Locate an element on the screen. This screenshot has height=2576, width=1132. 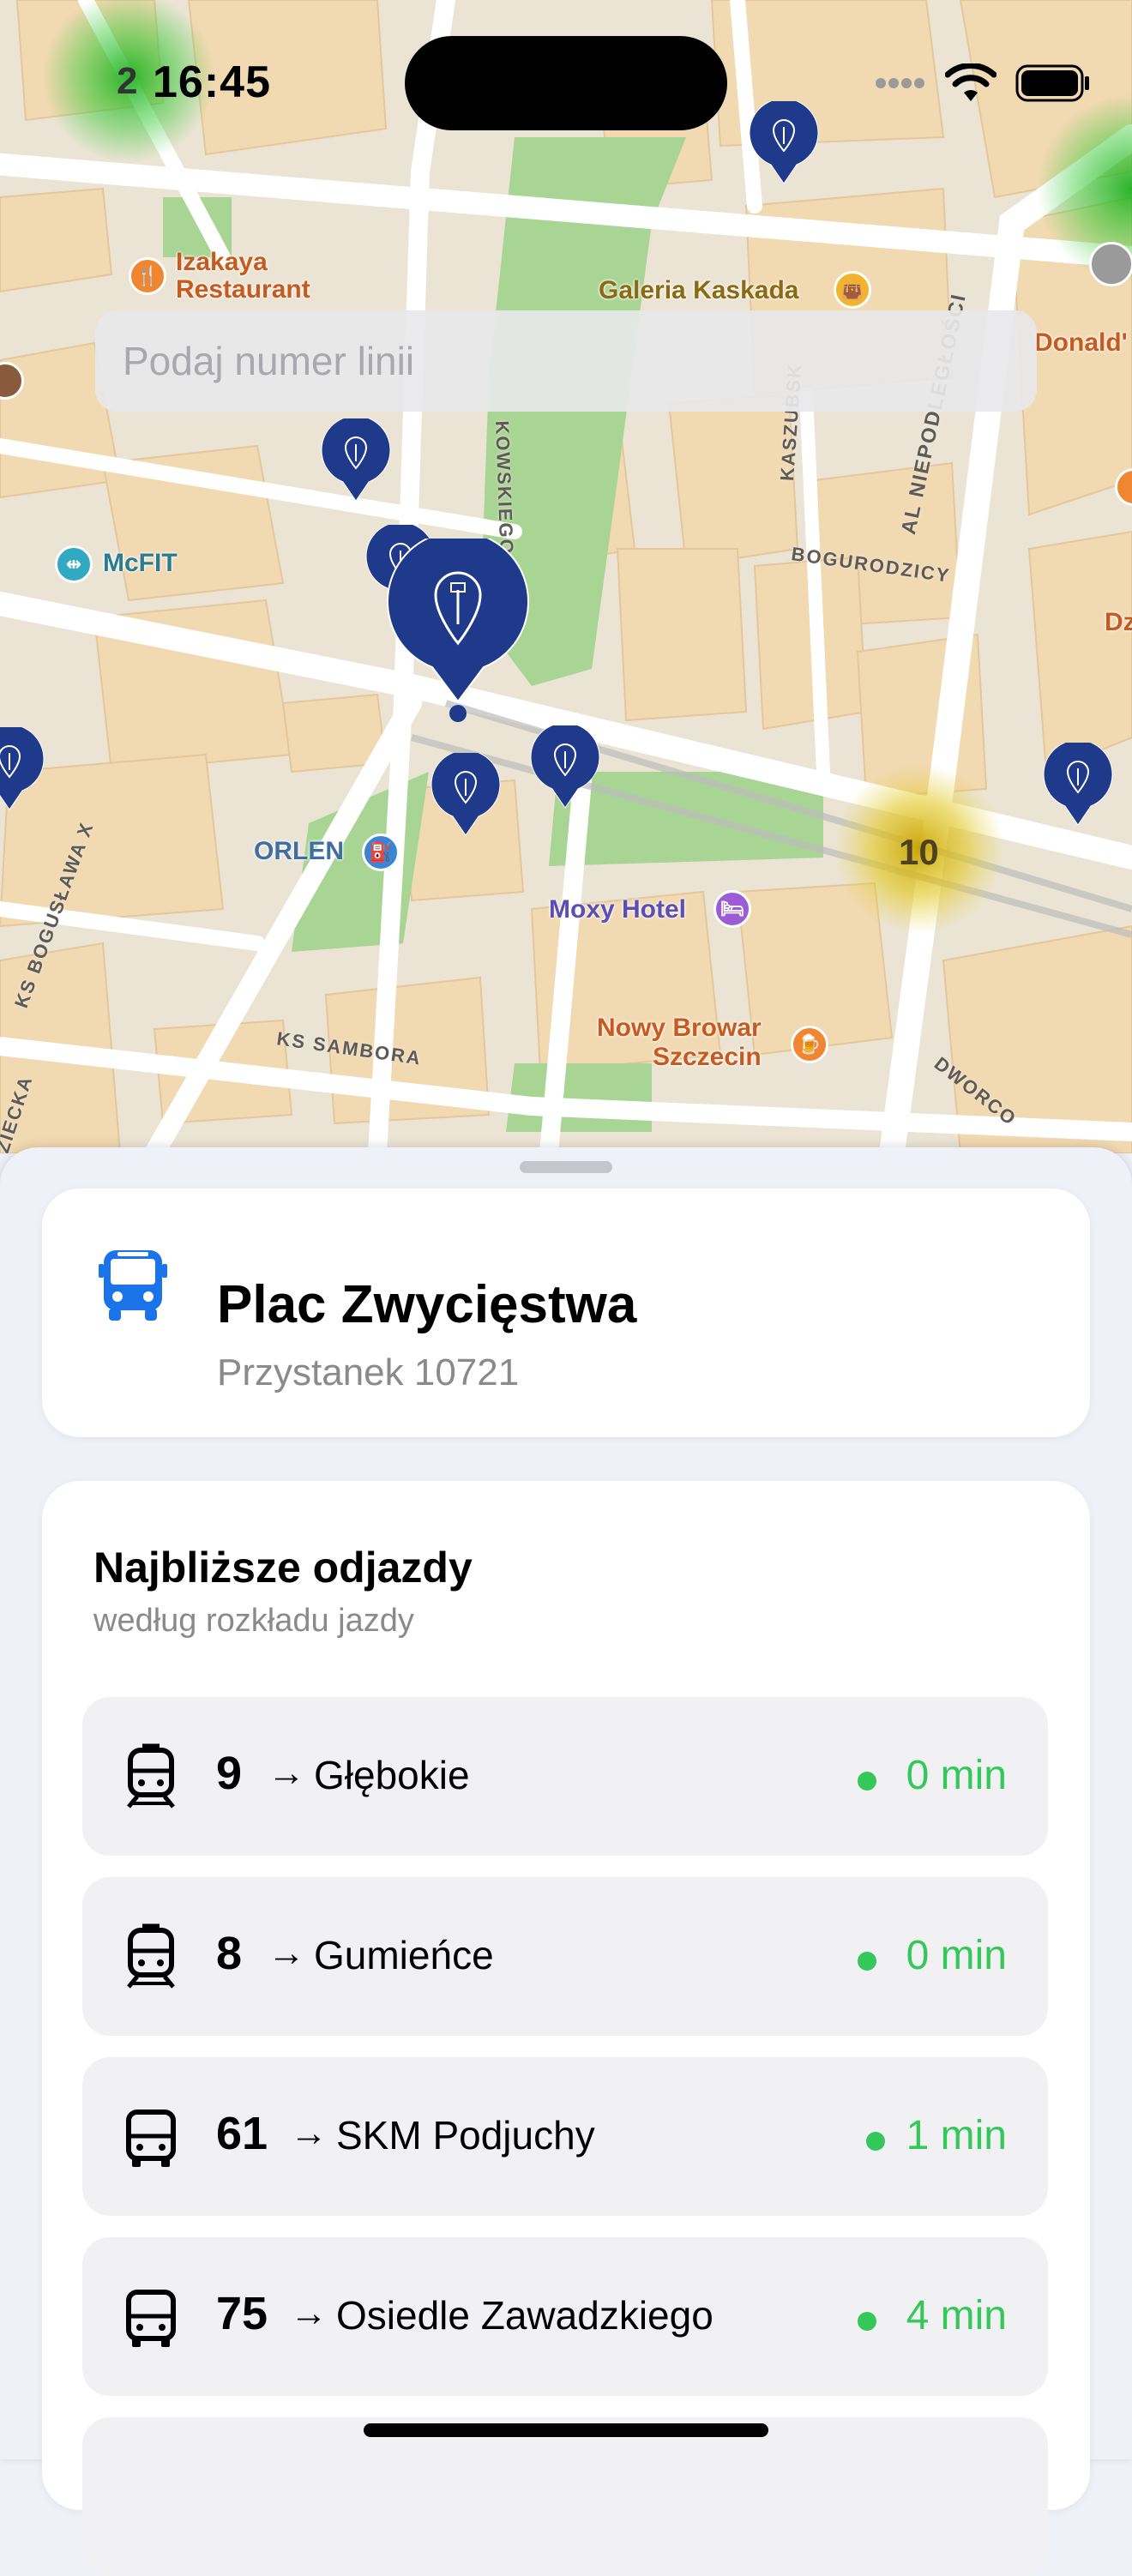
eta: 1 min is located at coordinates (957, 2135).